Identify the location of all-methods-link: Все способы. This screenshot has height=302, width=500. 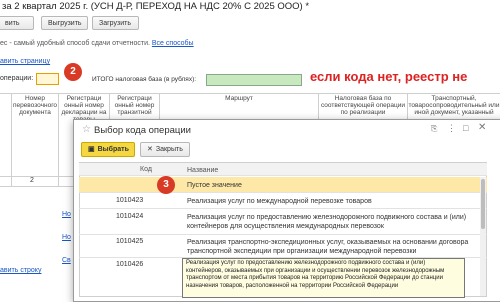
(173, 43).